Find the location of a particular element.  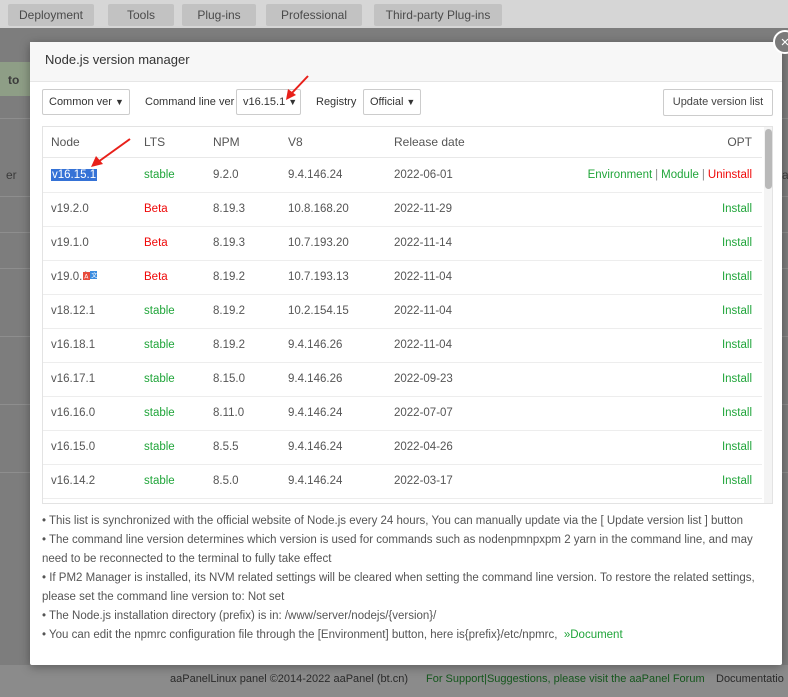

node-version-cell: v16.15.0 is located at coordinates (73, 447).